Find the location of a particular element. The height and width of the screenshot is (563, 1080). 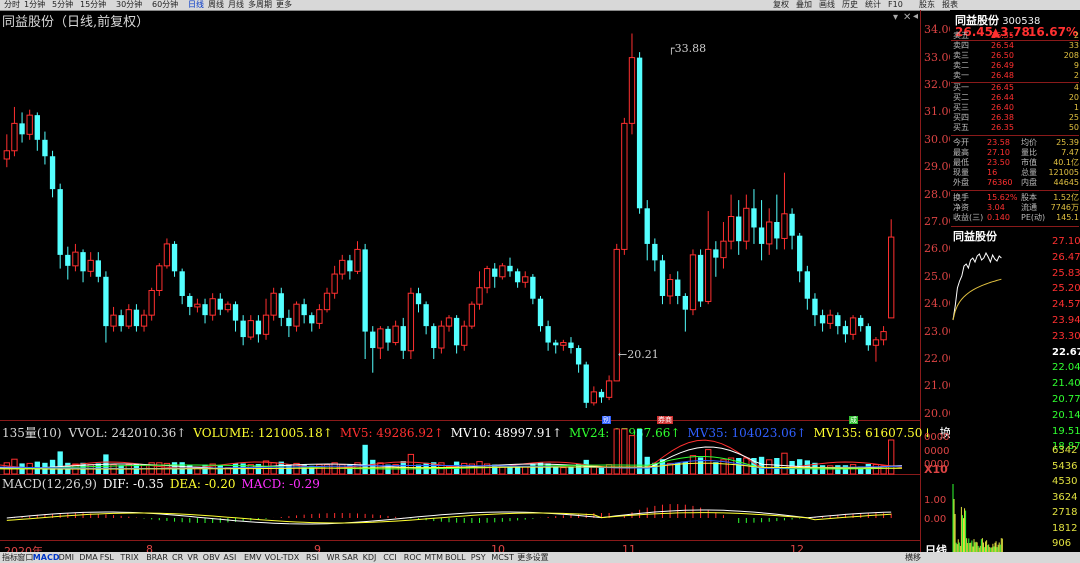

indicator-tab: ROC is located at coordinates (412, 557).